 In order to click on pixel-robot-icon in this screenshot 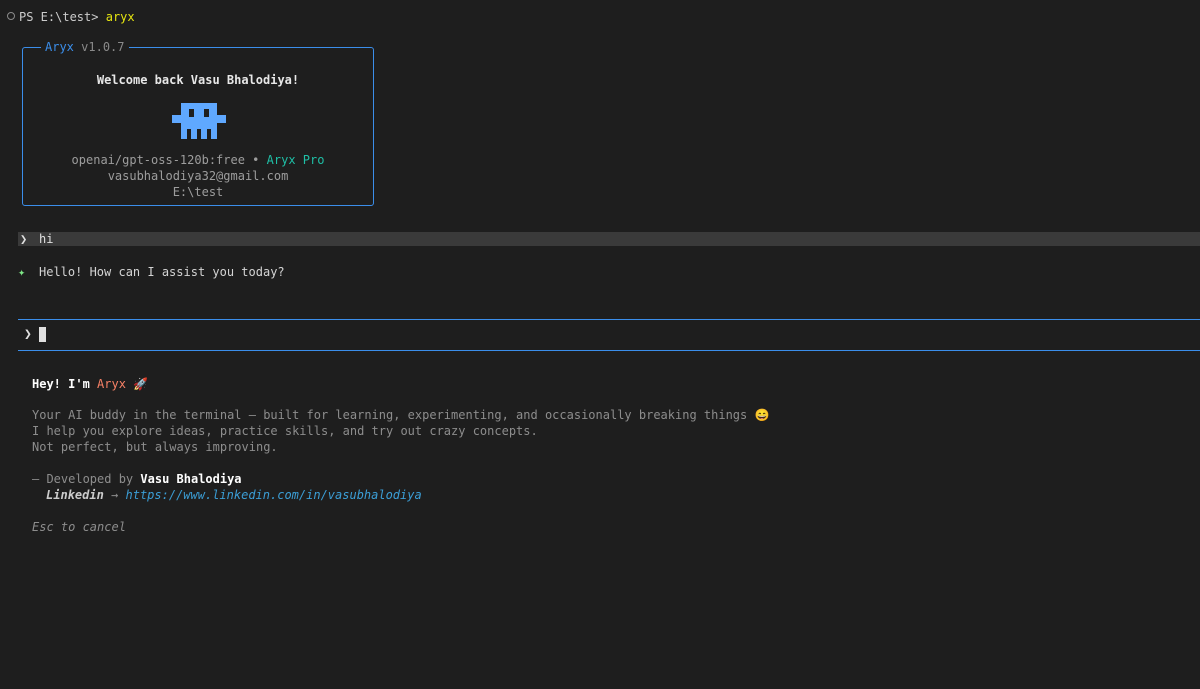, I will do `click(199, 121)`.